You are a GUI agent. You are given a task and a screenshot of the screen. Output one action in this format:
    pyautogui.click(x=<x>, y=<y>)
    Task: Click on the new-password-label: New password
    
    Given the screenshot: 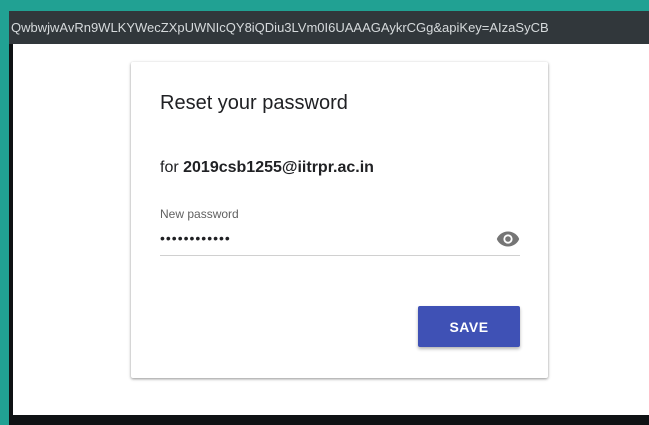 What is the action you would take?
    pyautogui.click(x=199, y=214)
    